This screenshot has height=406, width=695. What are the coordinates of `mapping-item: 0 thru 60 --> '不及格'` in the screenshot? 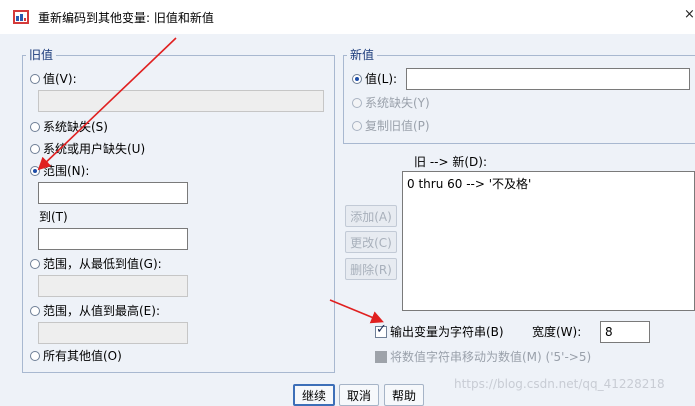 It's located at (469, 184).